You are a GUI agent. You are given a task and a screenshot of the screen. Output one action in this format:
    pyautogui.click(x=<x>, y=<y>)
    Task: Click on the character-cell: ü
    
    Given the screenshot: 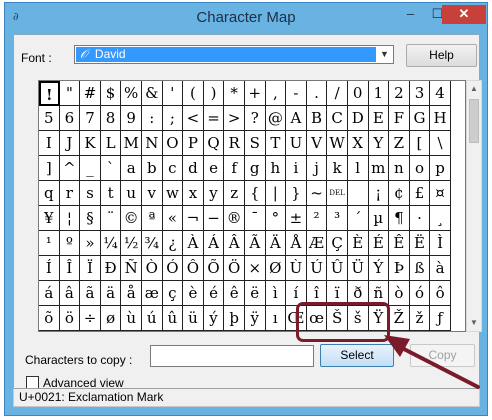 What is the action you would take?
    pyautogui.click(x=193, y=318)
    